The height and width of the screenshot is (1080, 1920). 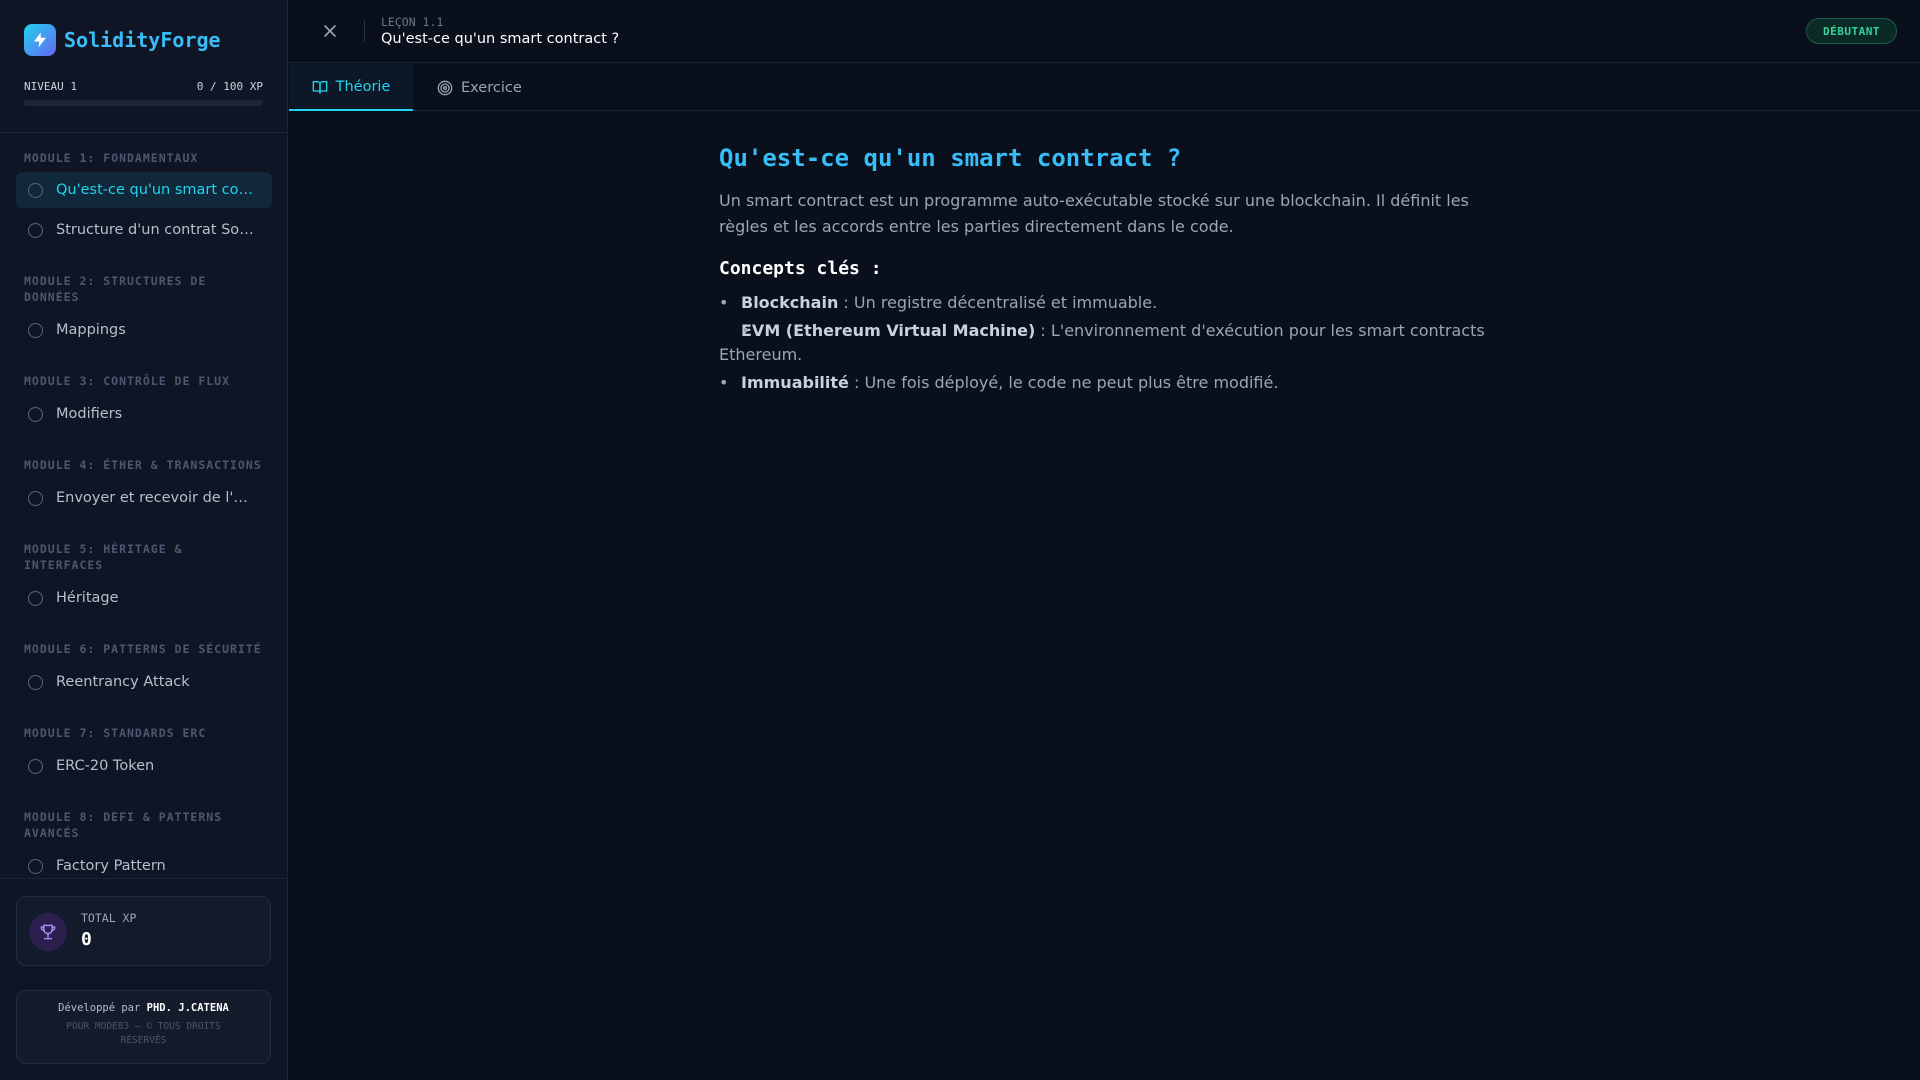 What do you see at coordinates (363, 86) in the screenshot?
I see `tab-theory-label: Théorie` at bounding box center [363, 86].